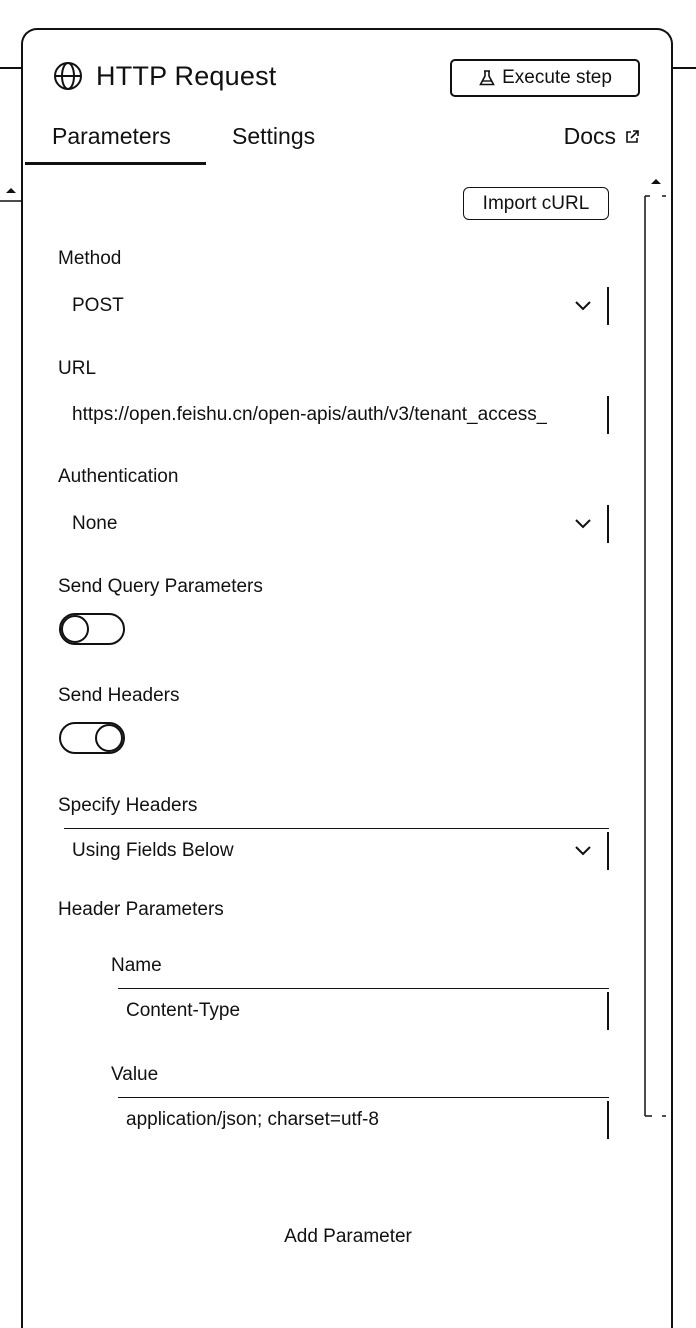 Image resolution: width=696 pixels, height=1328 pixels. What do you see at coordinates (336, 524) in the screenshot?
I see `authentication-select: None` at bounding box center [336, 524].